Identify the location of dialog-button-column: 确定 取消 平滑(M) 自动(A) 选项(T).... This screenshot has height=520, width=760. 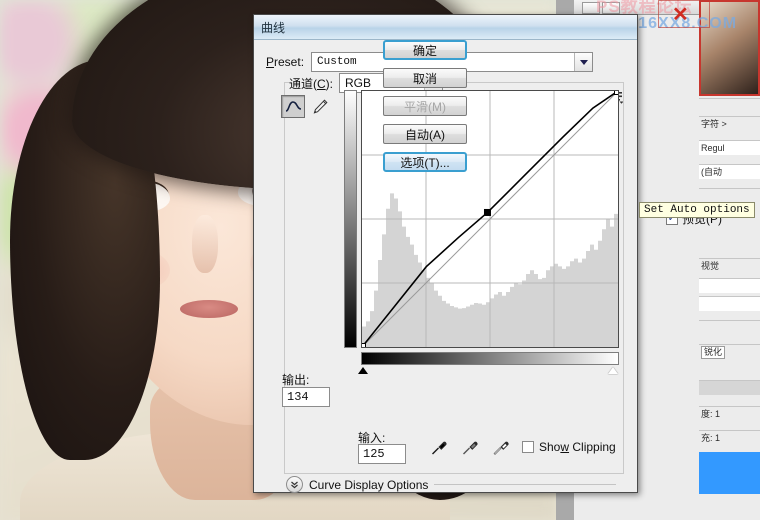
(432, 110).